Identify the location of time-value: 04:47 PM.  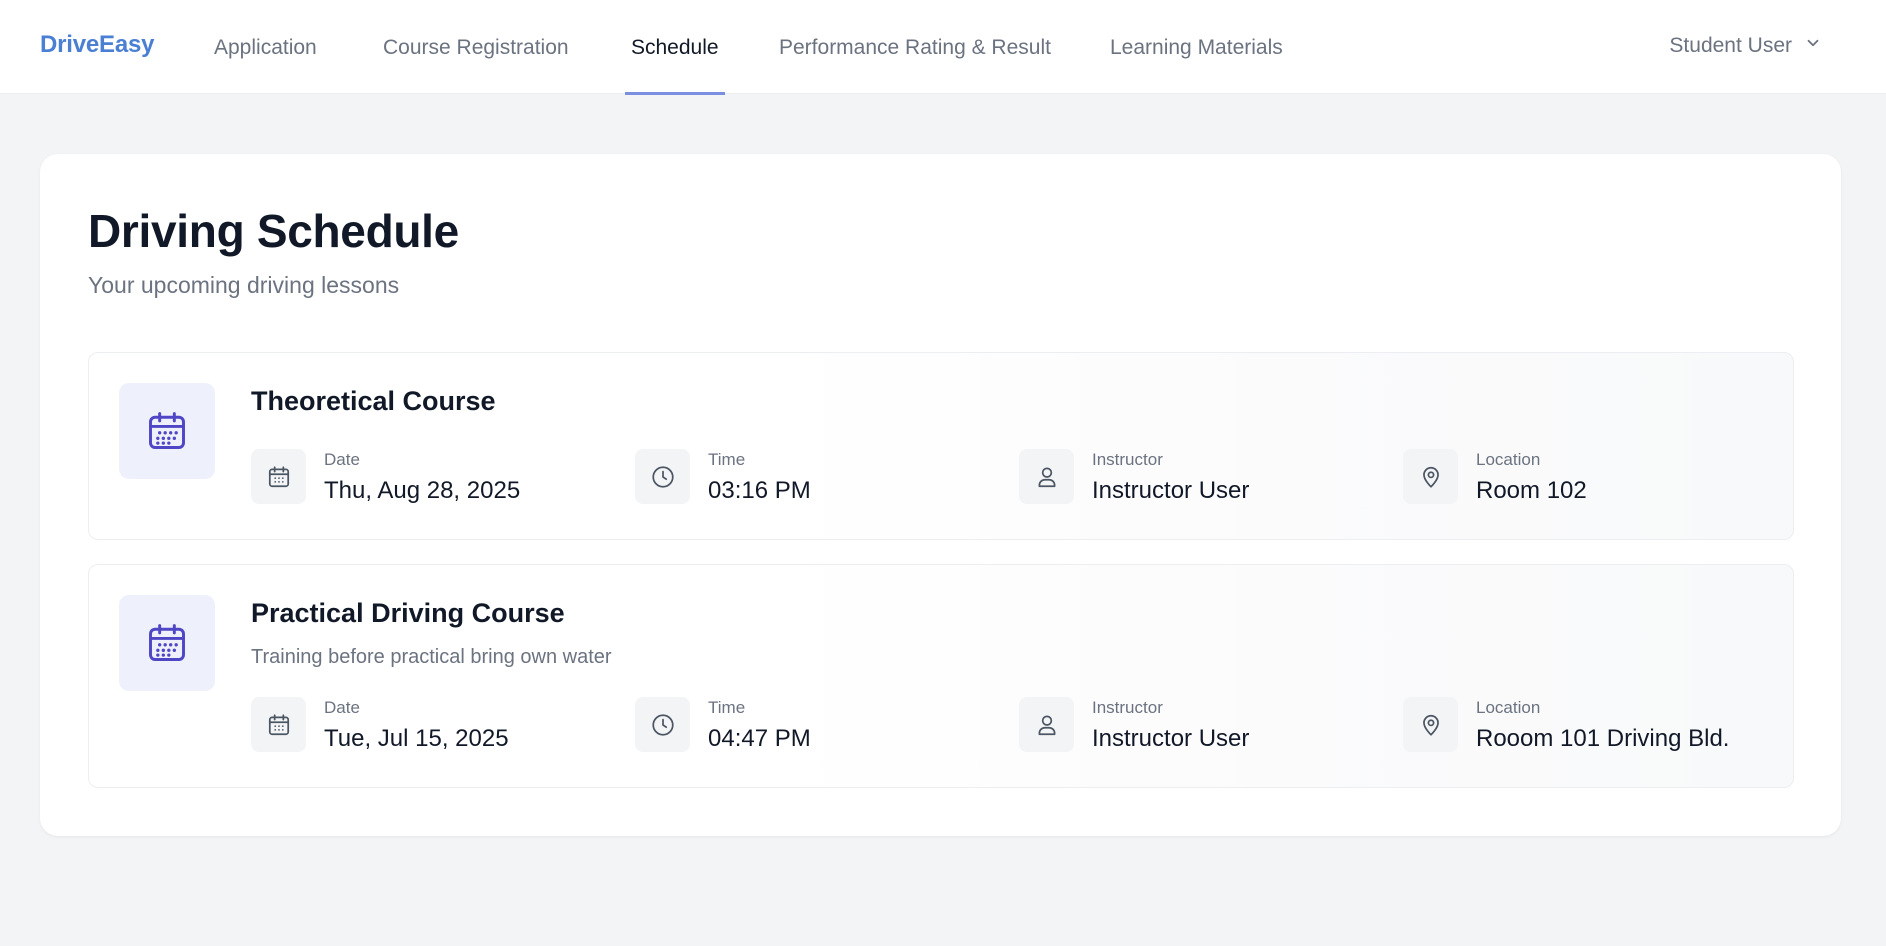
(759, 738).